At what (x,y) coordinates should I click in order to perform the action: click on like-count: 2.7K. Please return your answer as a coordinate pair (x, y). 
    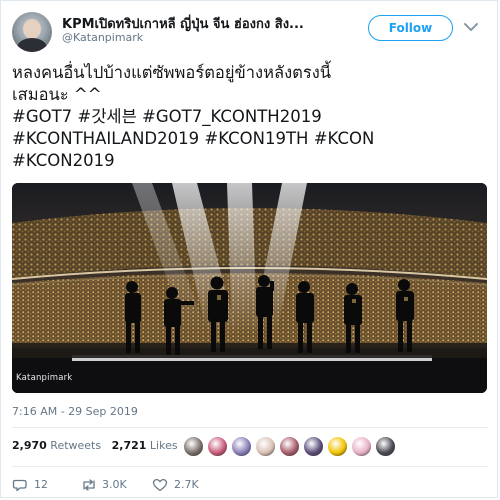
    Looking at the image, I should click on (186, 484).